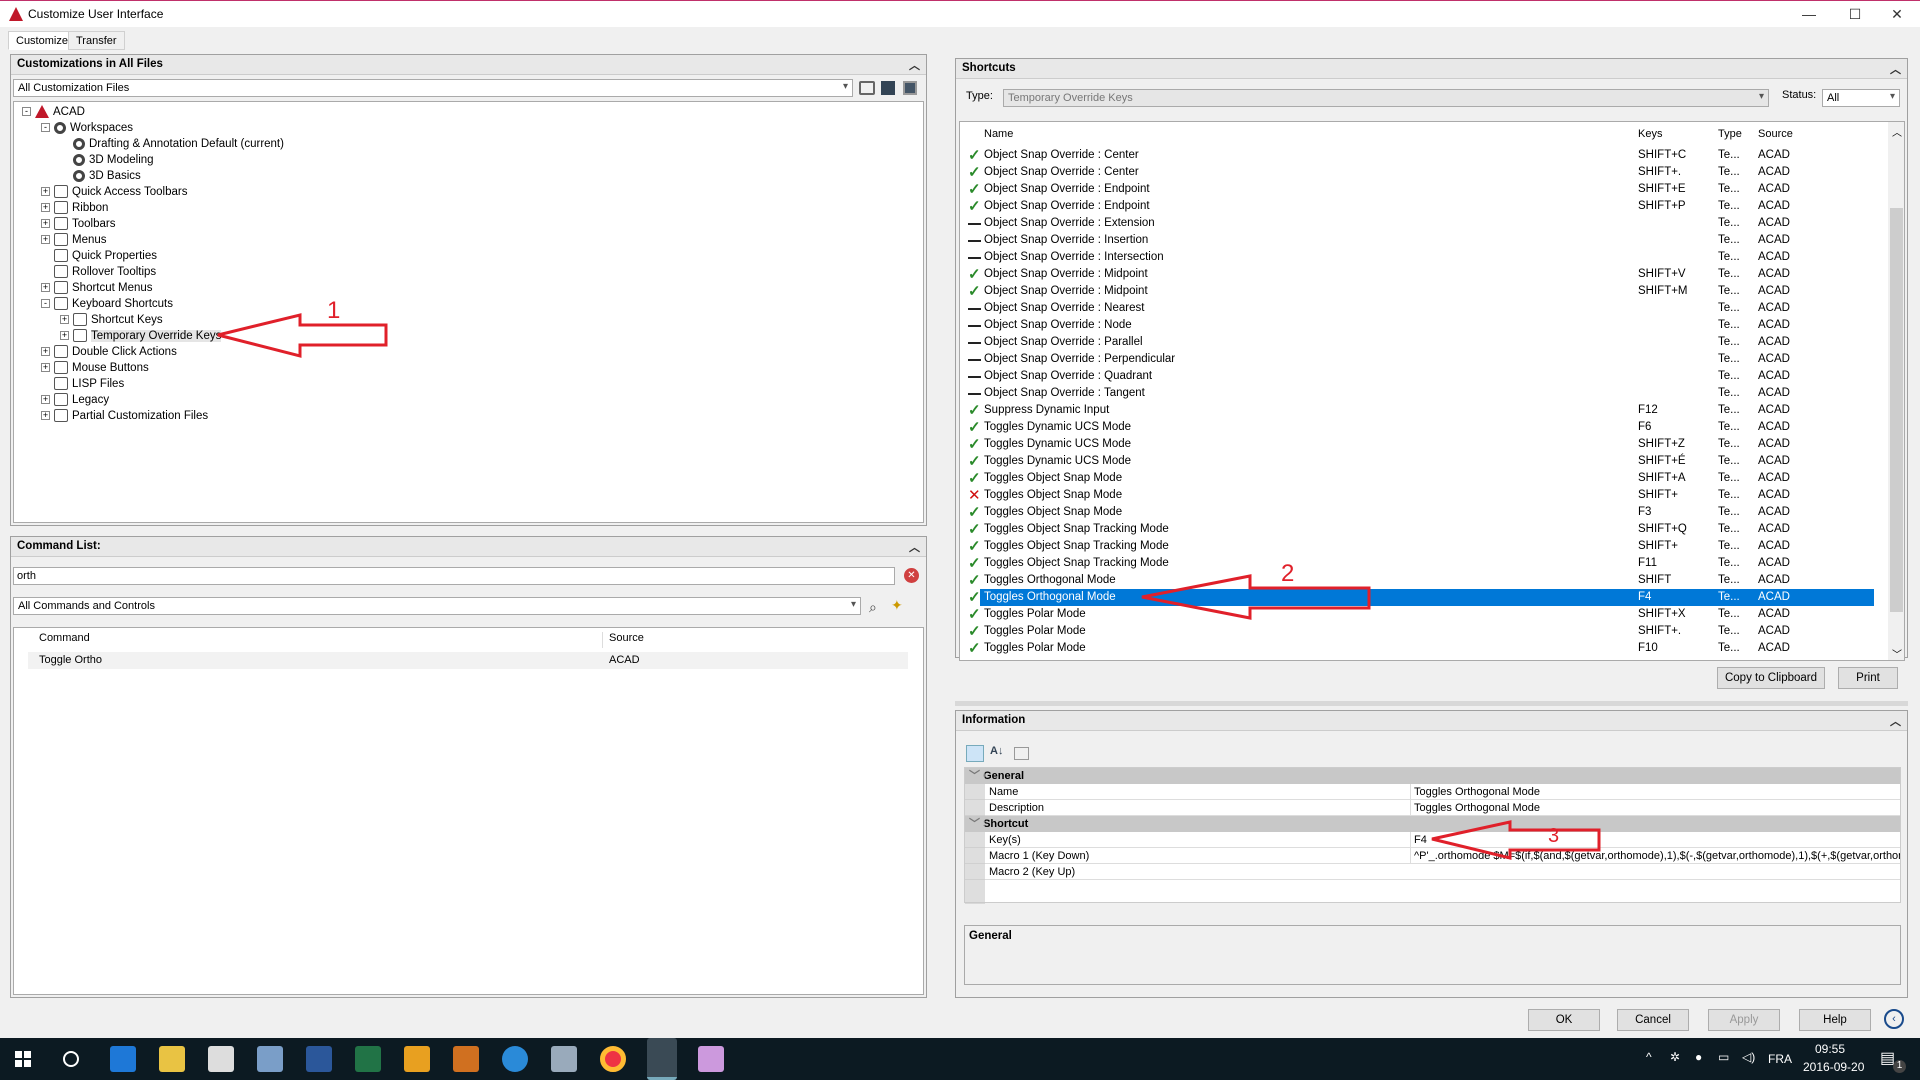 The width and height of the screenshot is (1920, 1080). What do you see at coordinates (515, 1059) in the screenshot?
I see `internet-explorer-icon` at bounding box center [515, 1059].